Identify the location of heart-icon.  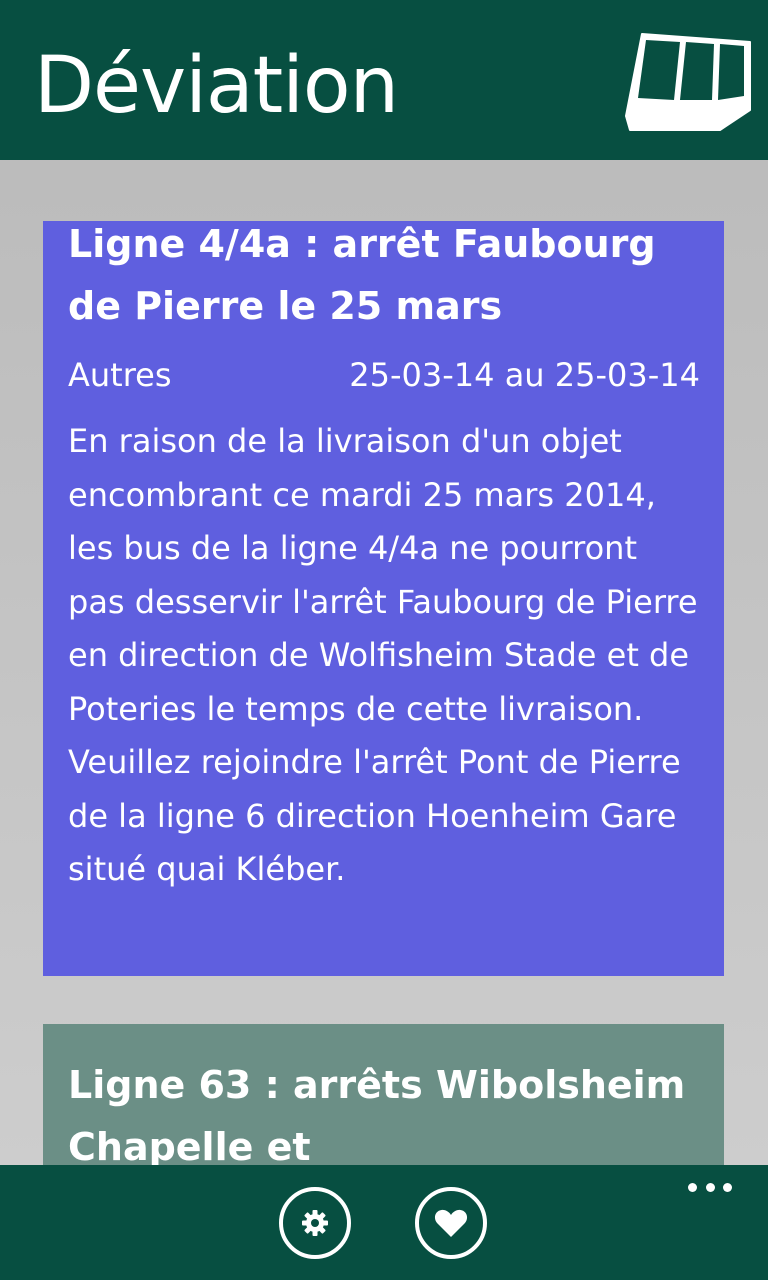
(451, 1223).